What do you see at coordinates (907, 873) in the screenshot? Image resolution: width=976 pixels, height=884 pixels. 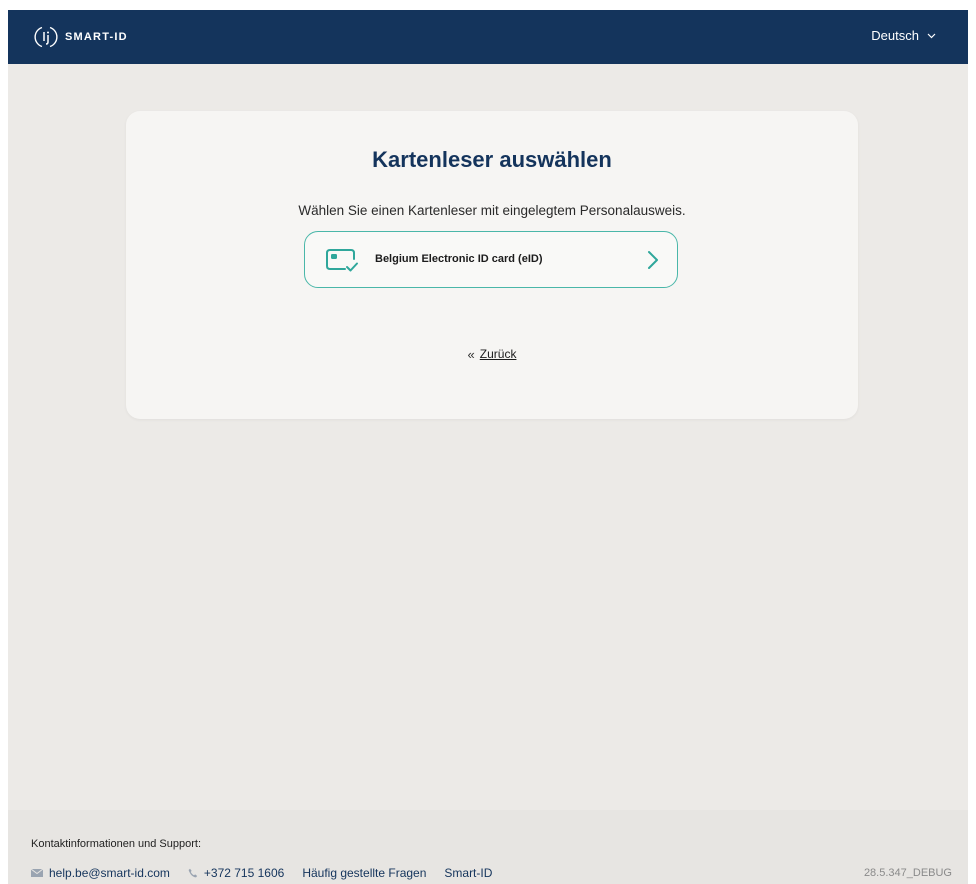 I see `app-version: 28.5.347_DEBUG` at bounding box center [907, 873].